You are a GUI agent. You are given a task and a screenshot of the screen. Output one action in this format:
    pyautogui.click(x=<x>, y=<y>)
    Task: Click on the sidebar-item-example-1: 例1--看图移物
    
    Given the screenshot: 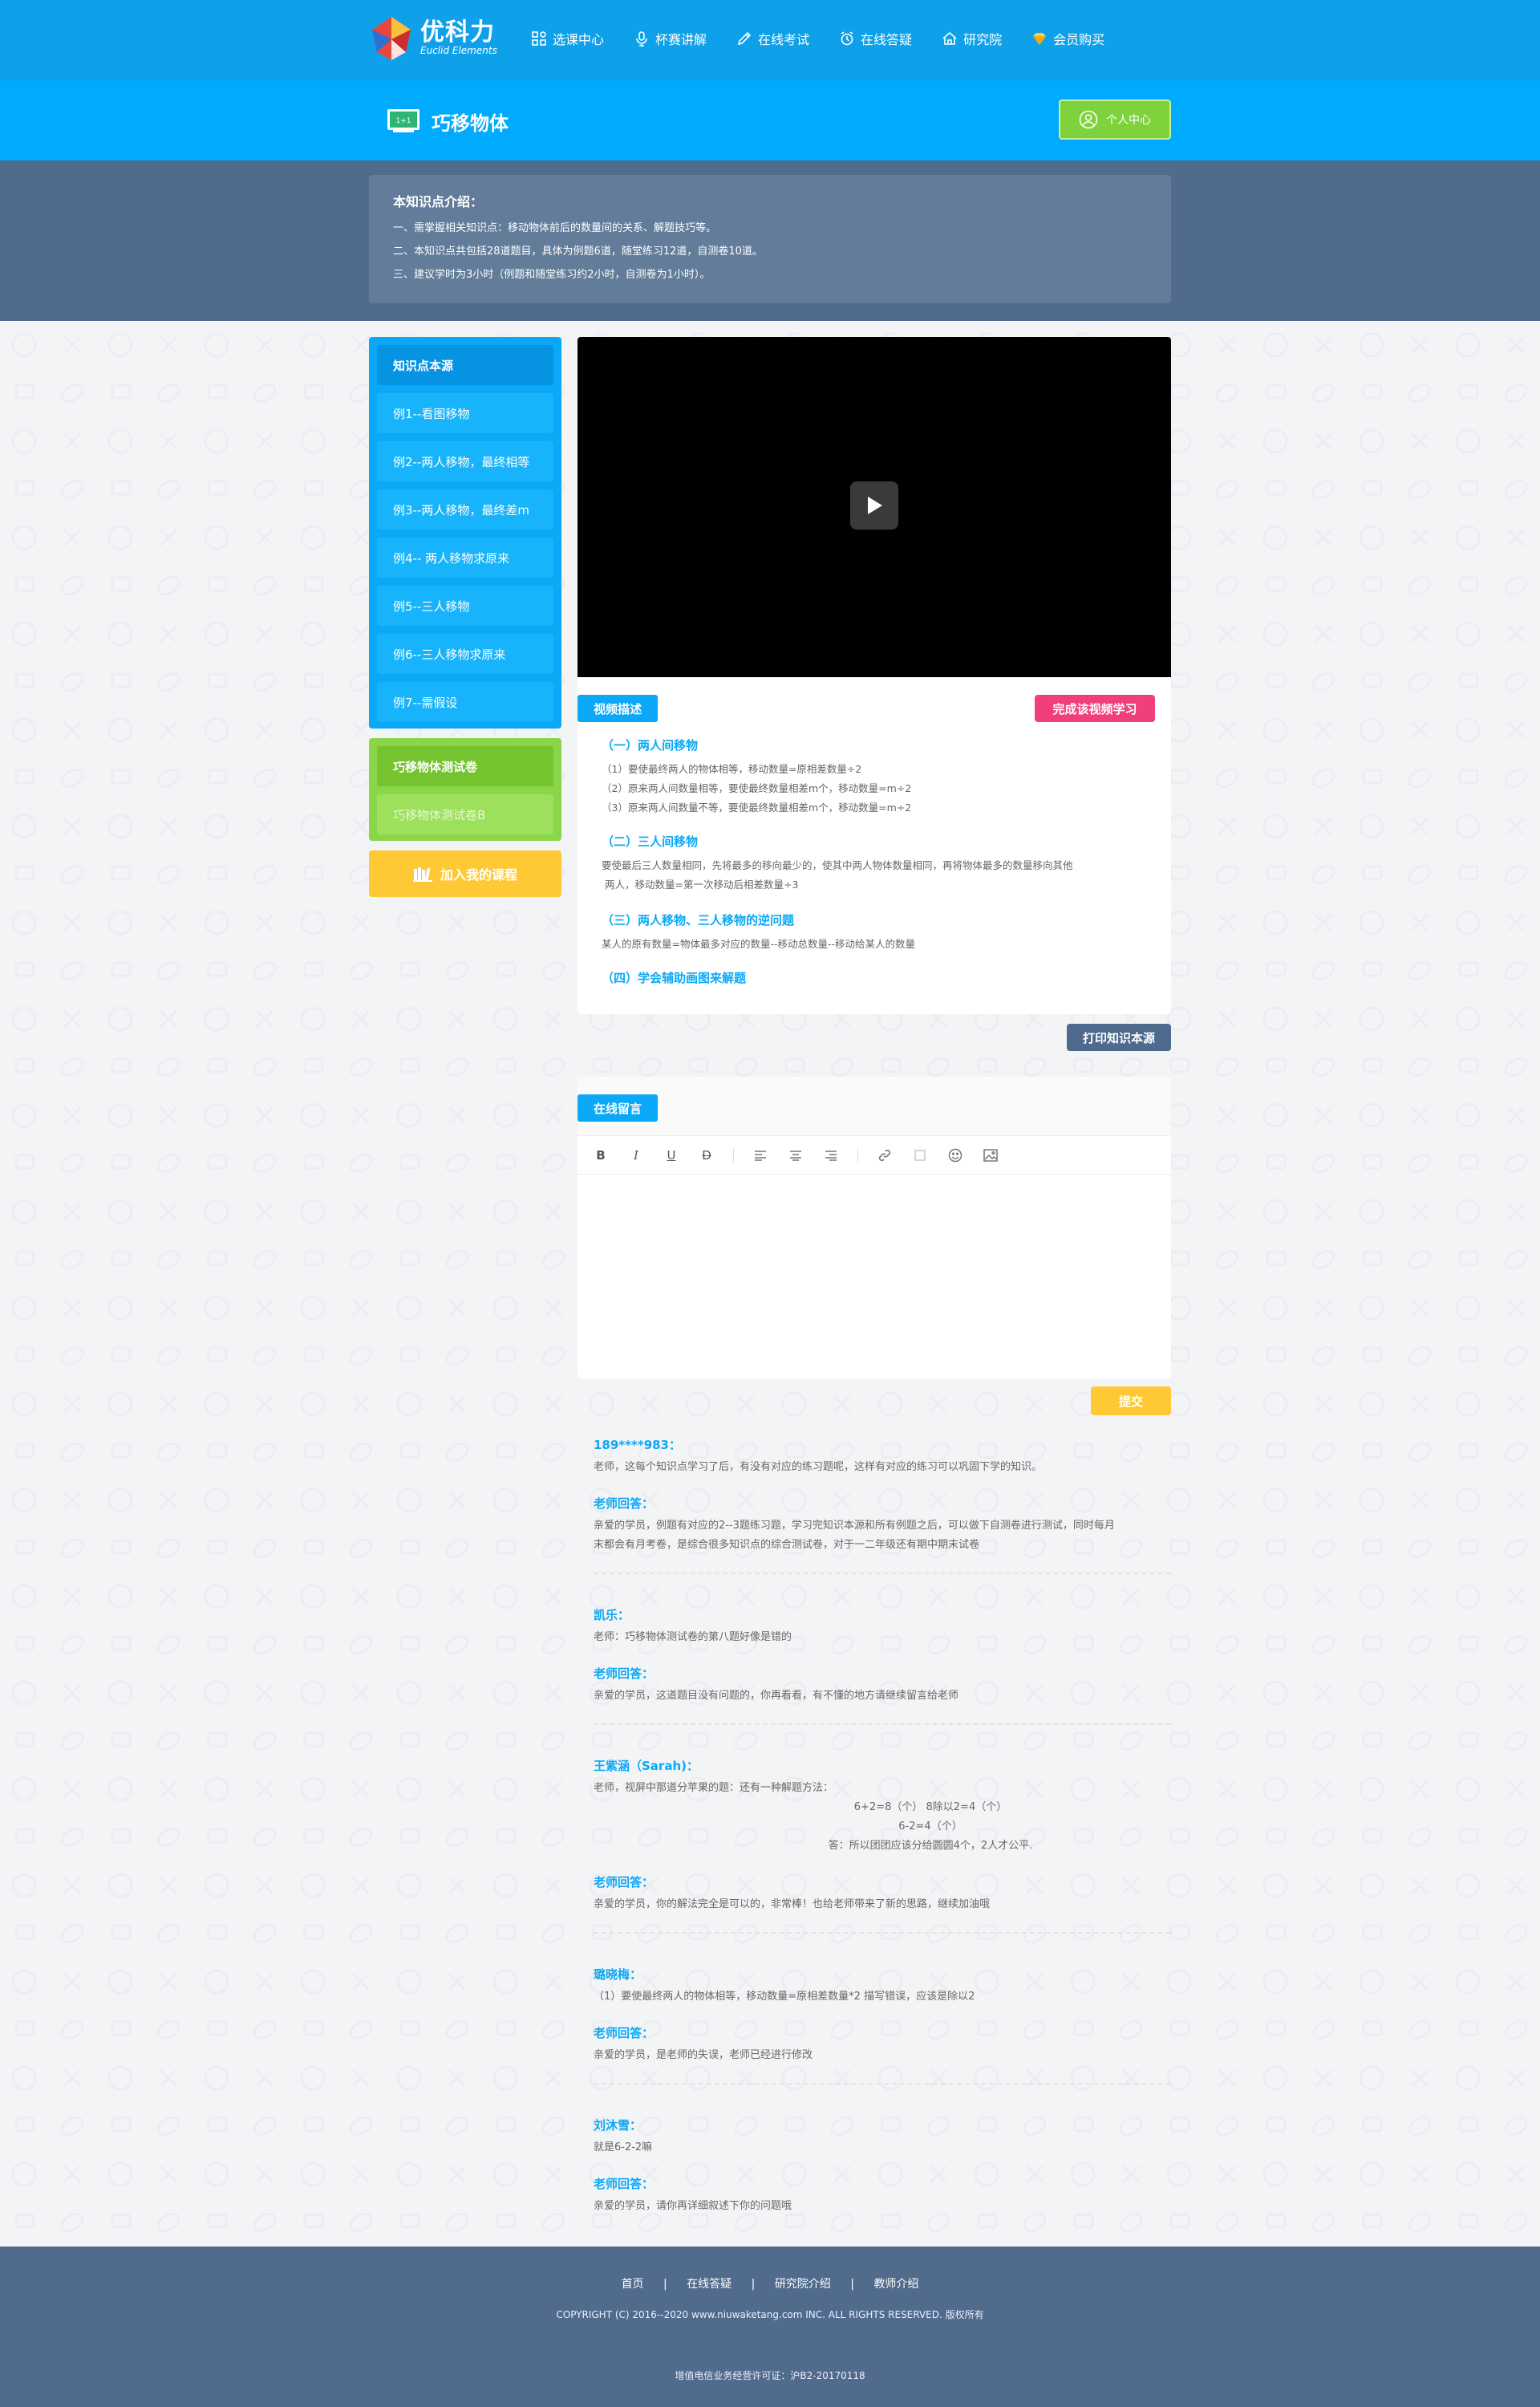 What is the action you would take?
    pyautogui.click(x=465, y=413)
    